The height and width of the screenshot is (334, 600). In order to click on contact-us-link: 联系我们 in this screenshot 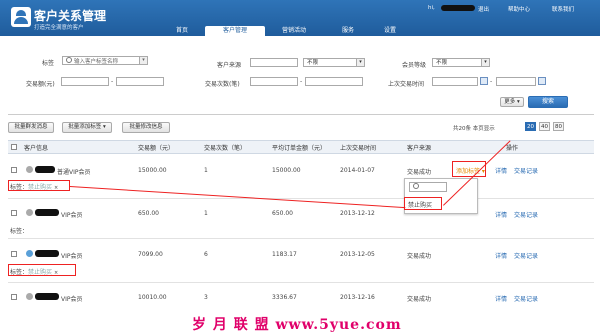, I will do `click(563, 9)`.